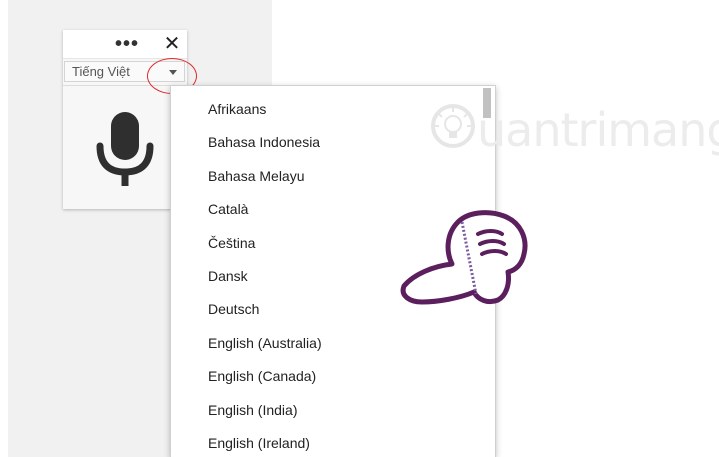 The image size is (719, 457). Describe the element at coordinates (464, 257) in the screenshot. I see `pointing-hand-icon` at that location.